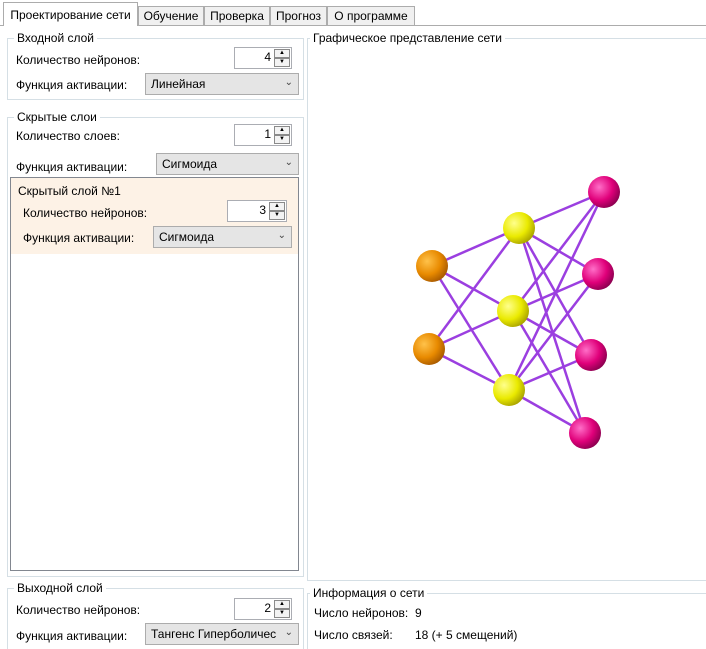  I want to click on info-links-label: Число связей:, so click(353, 635).